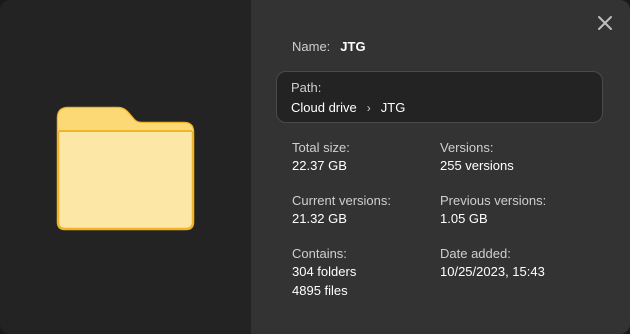 The height and width of the screenshot is (334, 630). Describe the element at coordinates (520, 210) in the screenshot. I see `previous-versions: Previous versions: 1.05 GB` at that location.